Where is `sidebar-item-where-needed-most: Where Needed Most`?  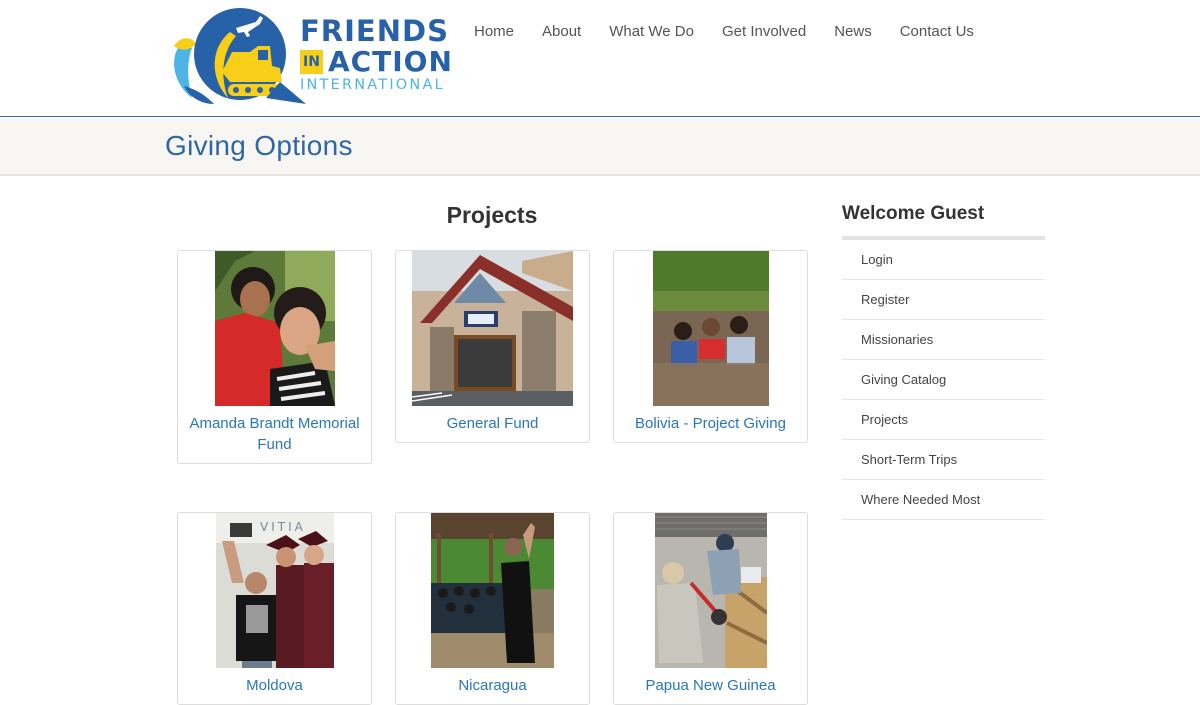
sidebar-item-where-needed-most: Where Needed Most is located at coordinates (943, 500).